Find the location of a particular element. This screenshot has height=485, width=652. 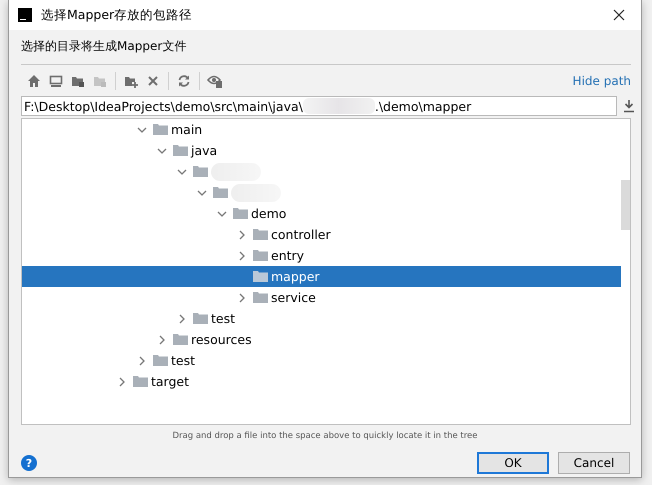

tree-row: controller is located at coordinates (321, 234).